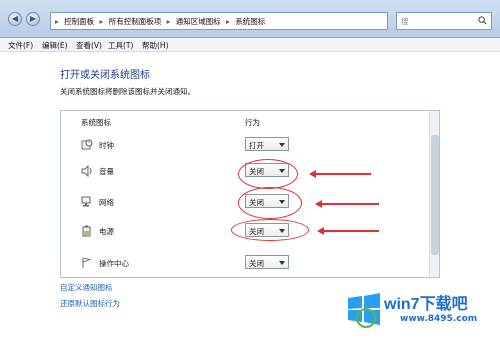 Image resolution: width=500 pixels, height=349 pixels. What do you see at coordinates (444, 21) in the screenshot?
I see `search-input: 搜` at bounding box center [444, 21].